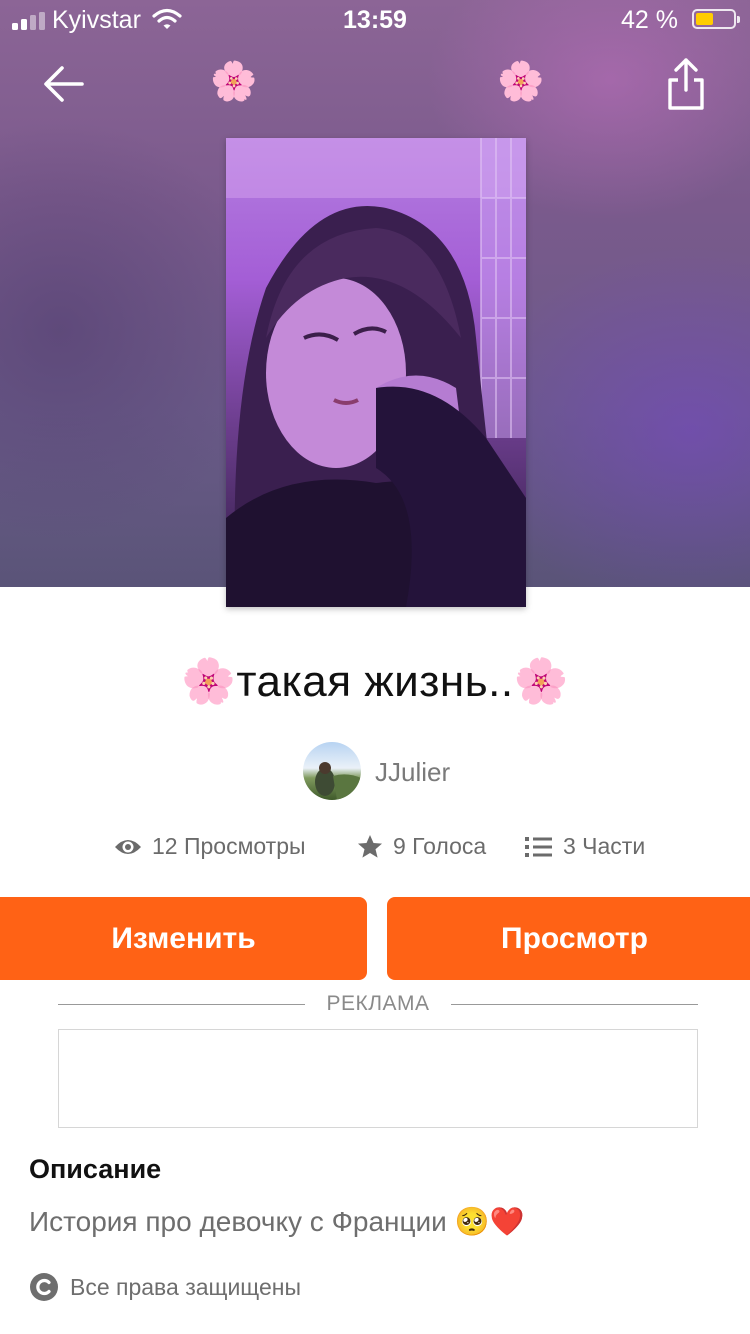 The image size is (750, 1334). Describe the element at coordinates (332, 771) in the screenshot. I see `author-avatar` at that location.